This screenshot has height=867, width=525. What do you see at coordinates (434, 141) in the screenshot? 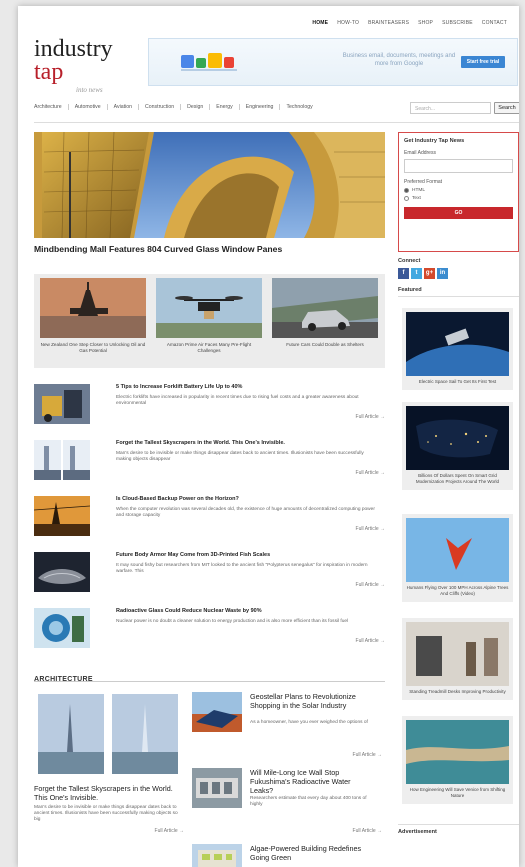
I see `signup-title: Get Industry Tap News` at bounding box center [434, 141].